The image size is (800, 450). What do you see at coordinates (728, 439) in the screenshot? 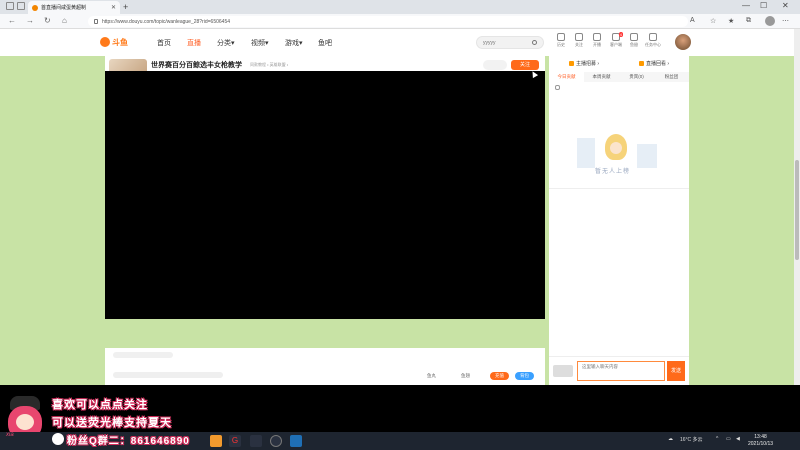
I see `network-icon: ▭` at bounding box center [728, 439].